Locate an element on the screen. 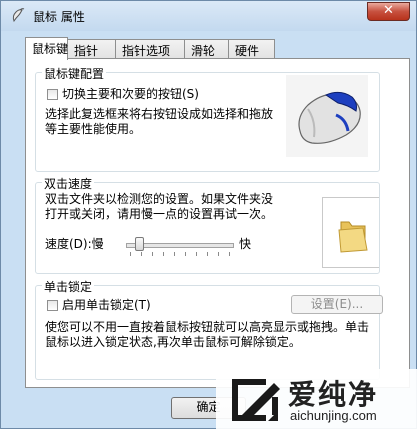  click-lock-description-line1: 使您可以不用一直按着鼠标按钮就可以高亮显示或拖拽。单击 is located at coordinates (207, 327).